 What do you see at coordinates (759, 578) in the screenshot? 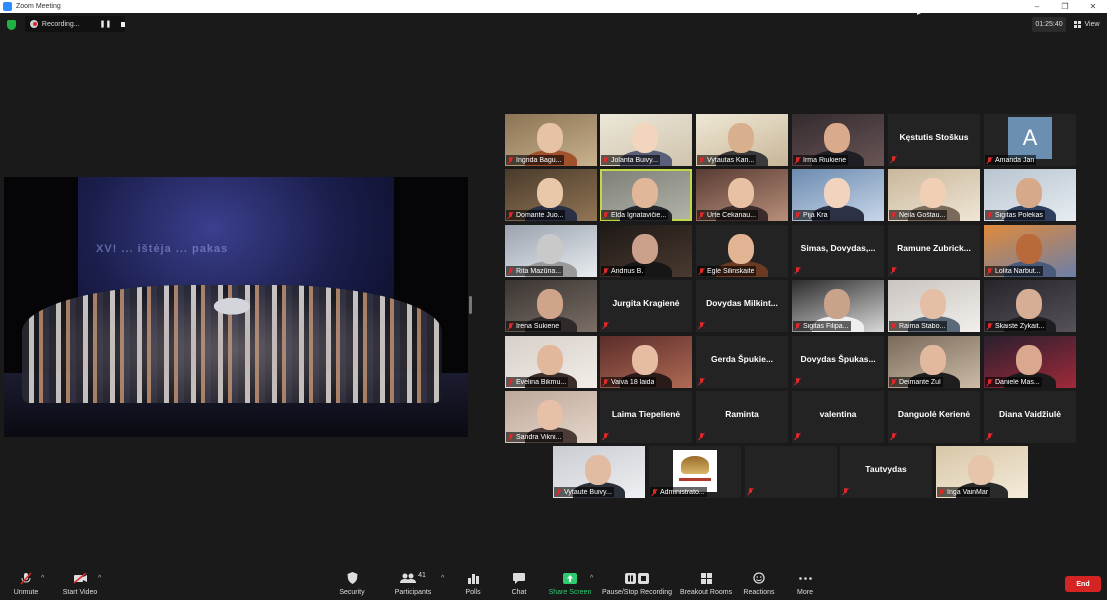
I see `reactions-smiley-icon` at bounding box center [759, 578].